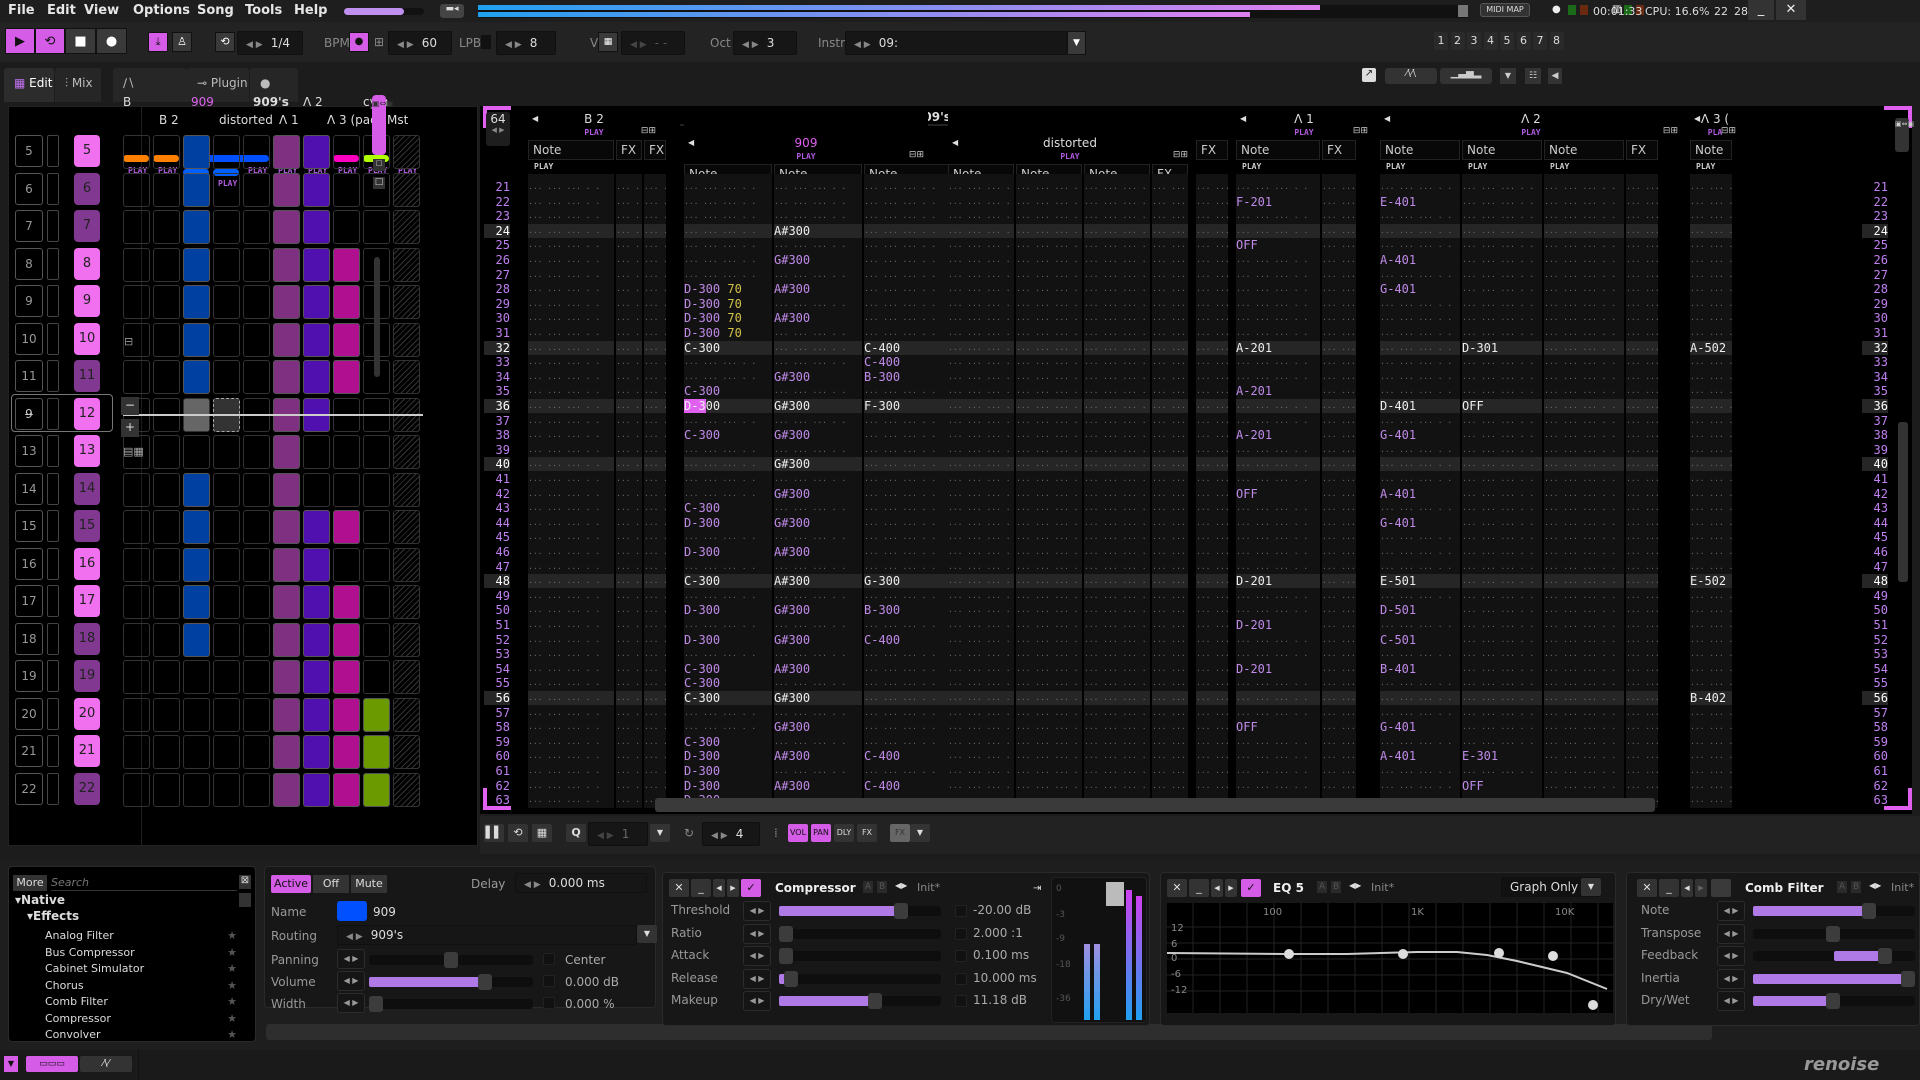 The image size is (1920, 1080). I want to click on matrix-scrollbar, so click(377, 317).